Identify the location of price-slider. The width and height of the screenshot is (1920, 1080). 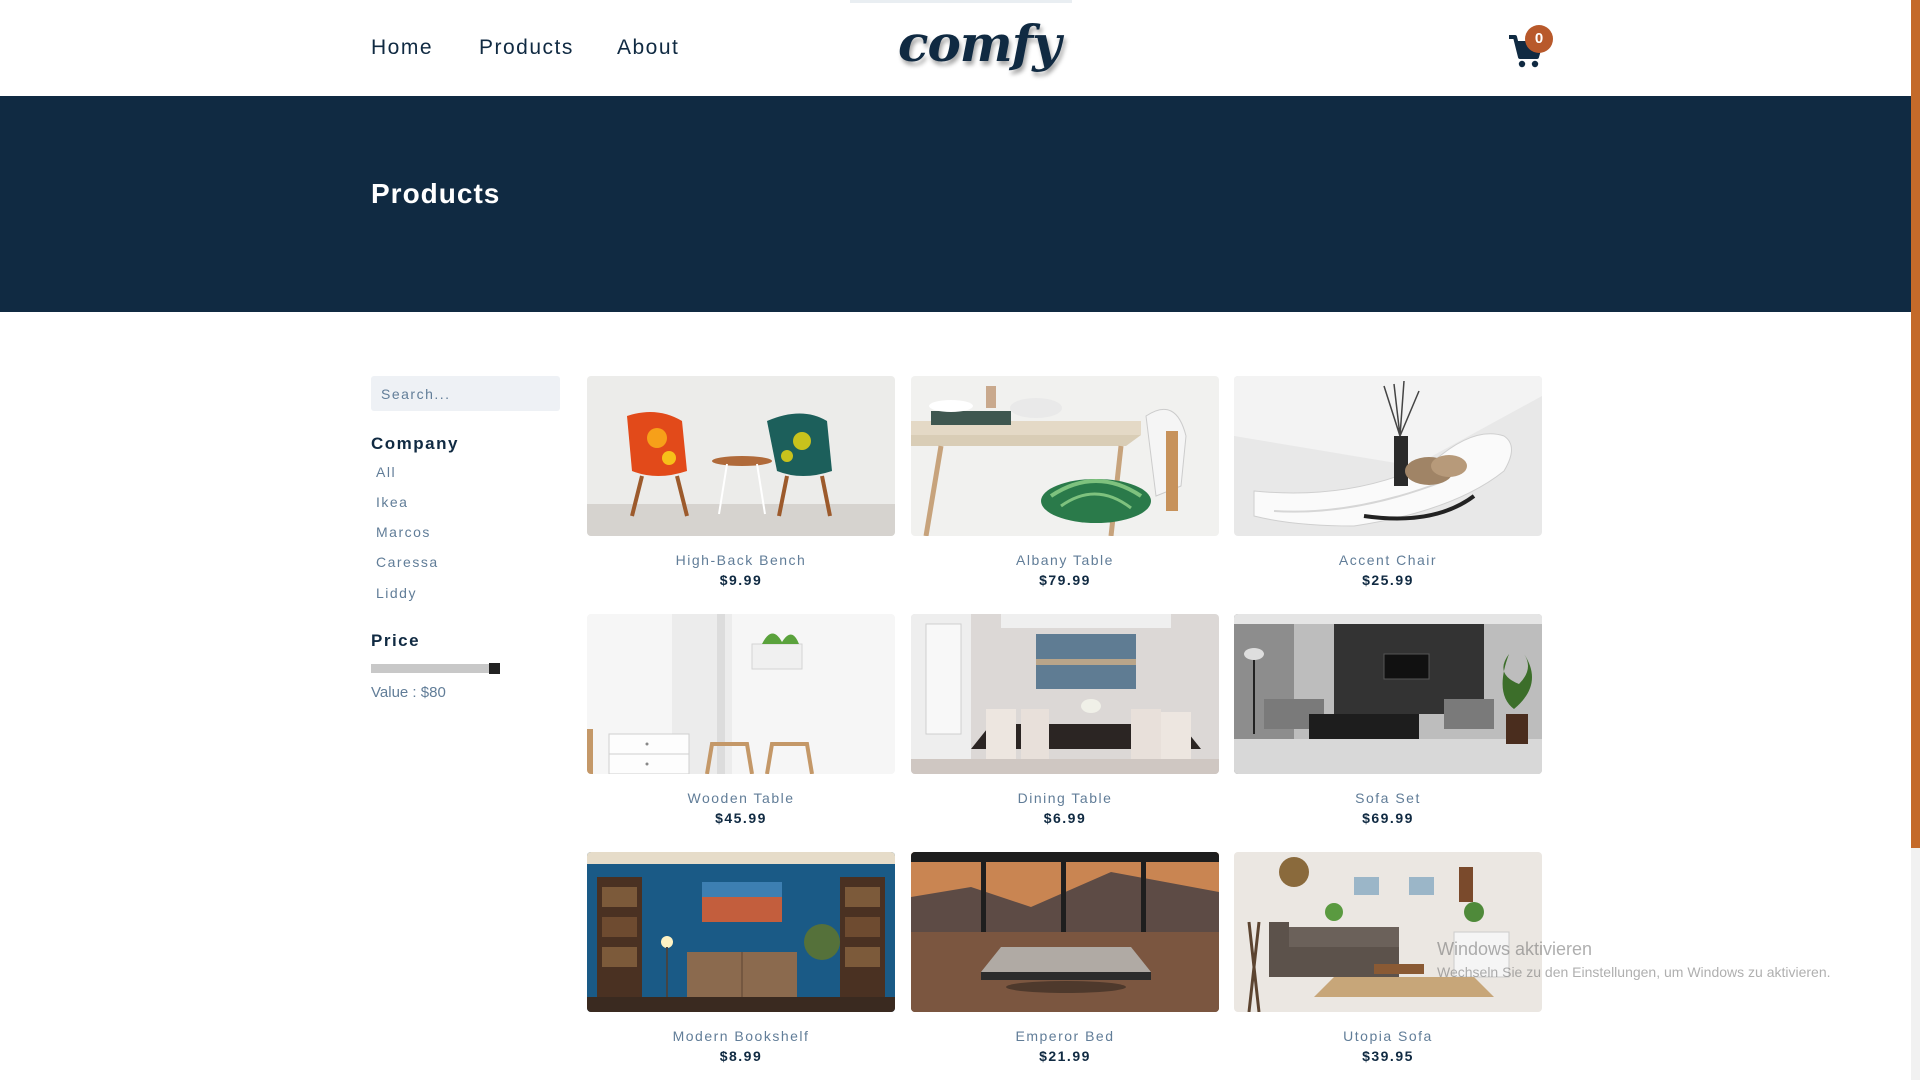
(435, 668).